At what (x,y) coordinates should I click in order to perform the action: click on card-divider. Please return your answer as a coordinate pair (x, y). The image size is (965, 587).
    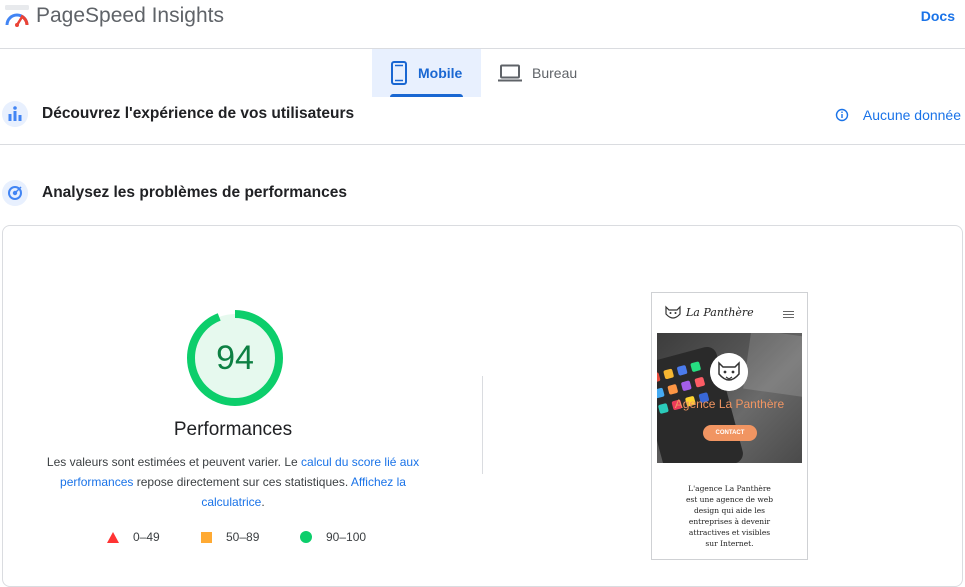
    Looking at the image, I should click on (482, 425).